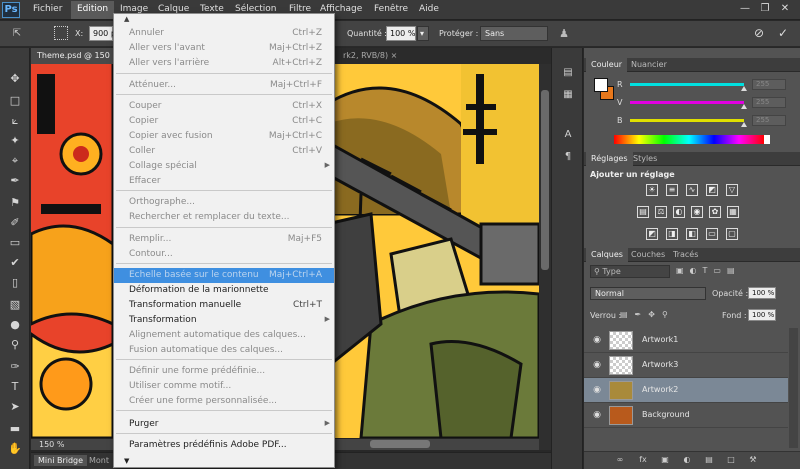  I want to click on history-panel-icon: ▤, so click(568, 73).